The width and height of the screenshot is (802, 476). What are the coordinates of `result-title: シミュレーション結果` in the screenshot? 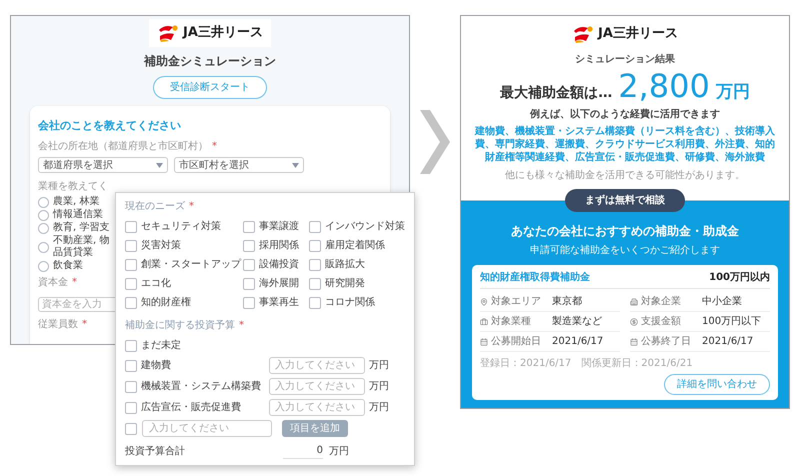 It's located at (625, 59).